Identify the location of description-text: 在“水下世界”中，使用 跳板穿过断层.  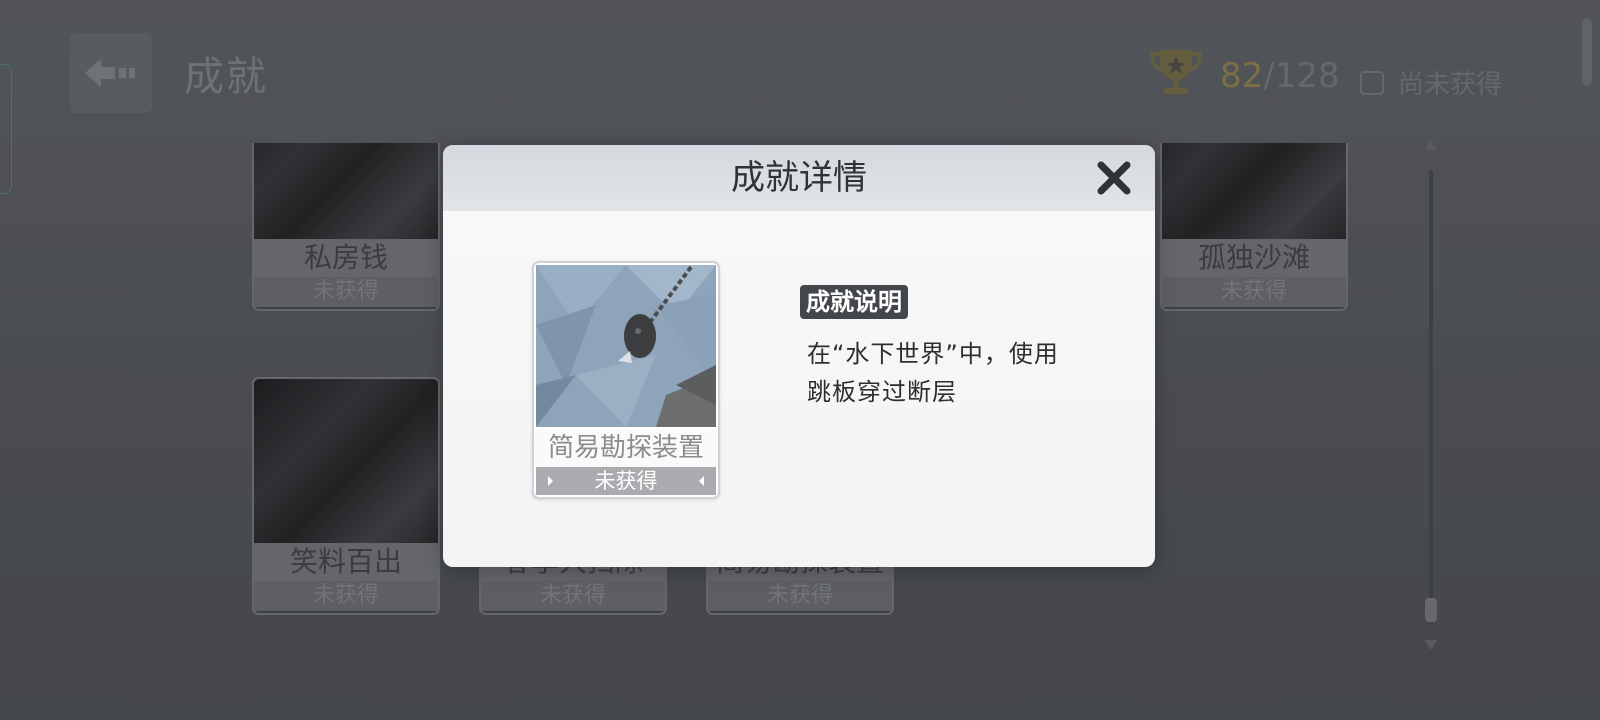
(957, 373).